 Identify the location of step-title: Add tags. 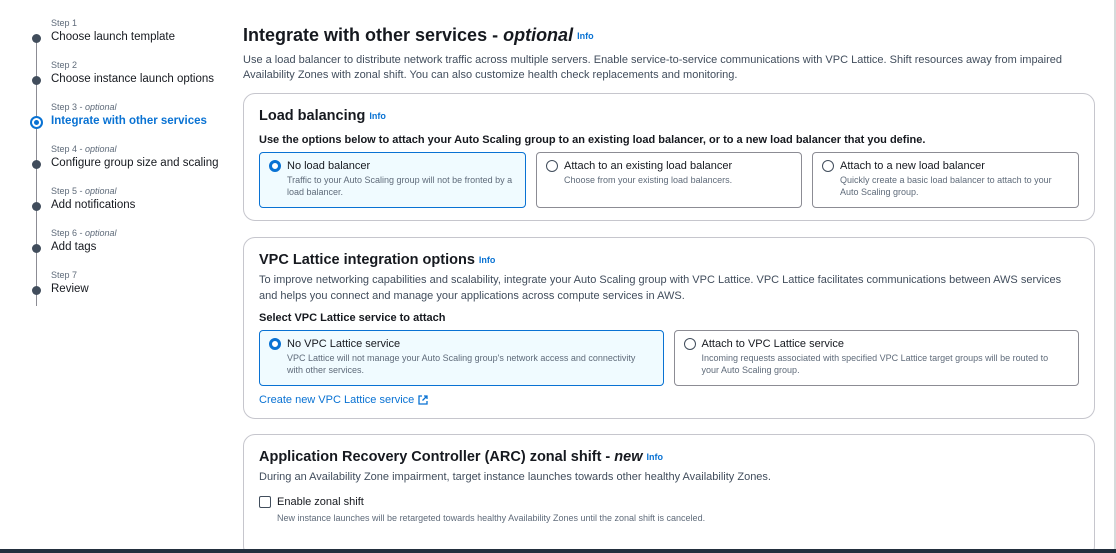
(135, 247).